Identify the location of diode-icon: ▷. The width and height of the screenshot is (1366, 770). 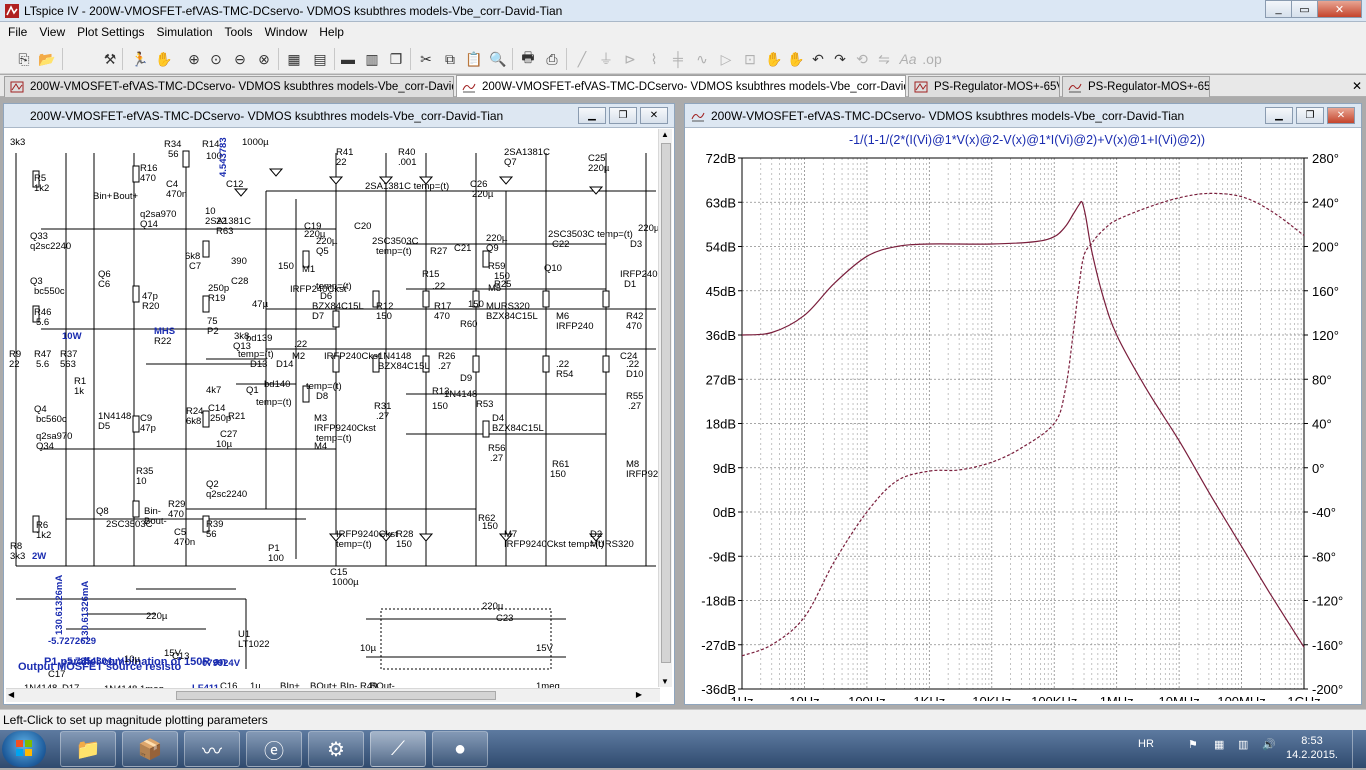
(726, 59).